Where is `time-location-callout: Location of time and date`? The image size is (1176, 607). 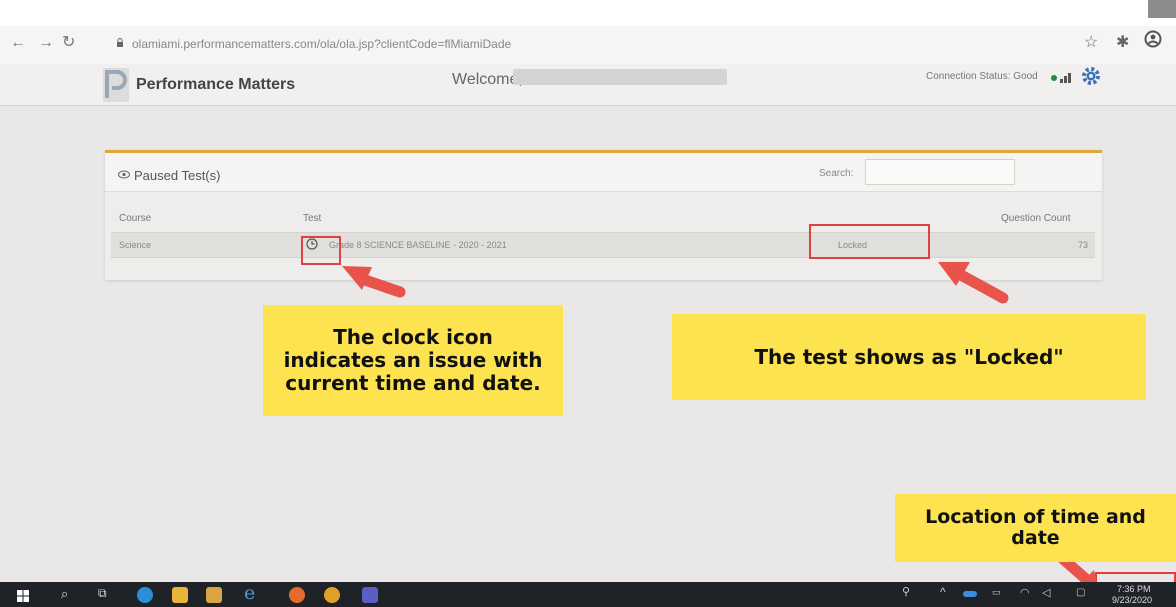 time-location-callout: Location of time and date is located at coordinates (1035, 528).